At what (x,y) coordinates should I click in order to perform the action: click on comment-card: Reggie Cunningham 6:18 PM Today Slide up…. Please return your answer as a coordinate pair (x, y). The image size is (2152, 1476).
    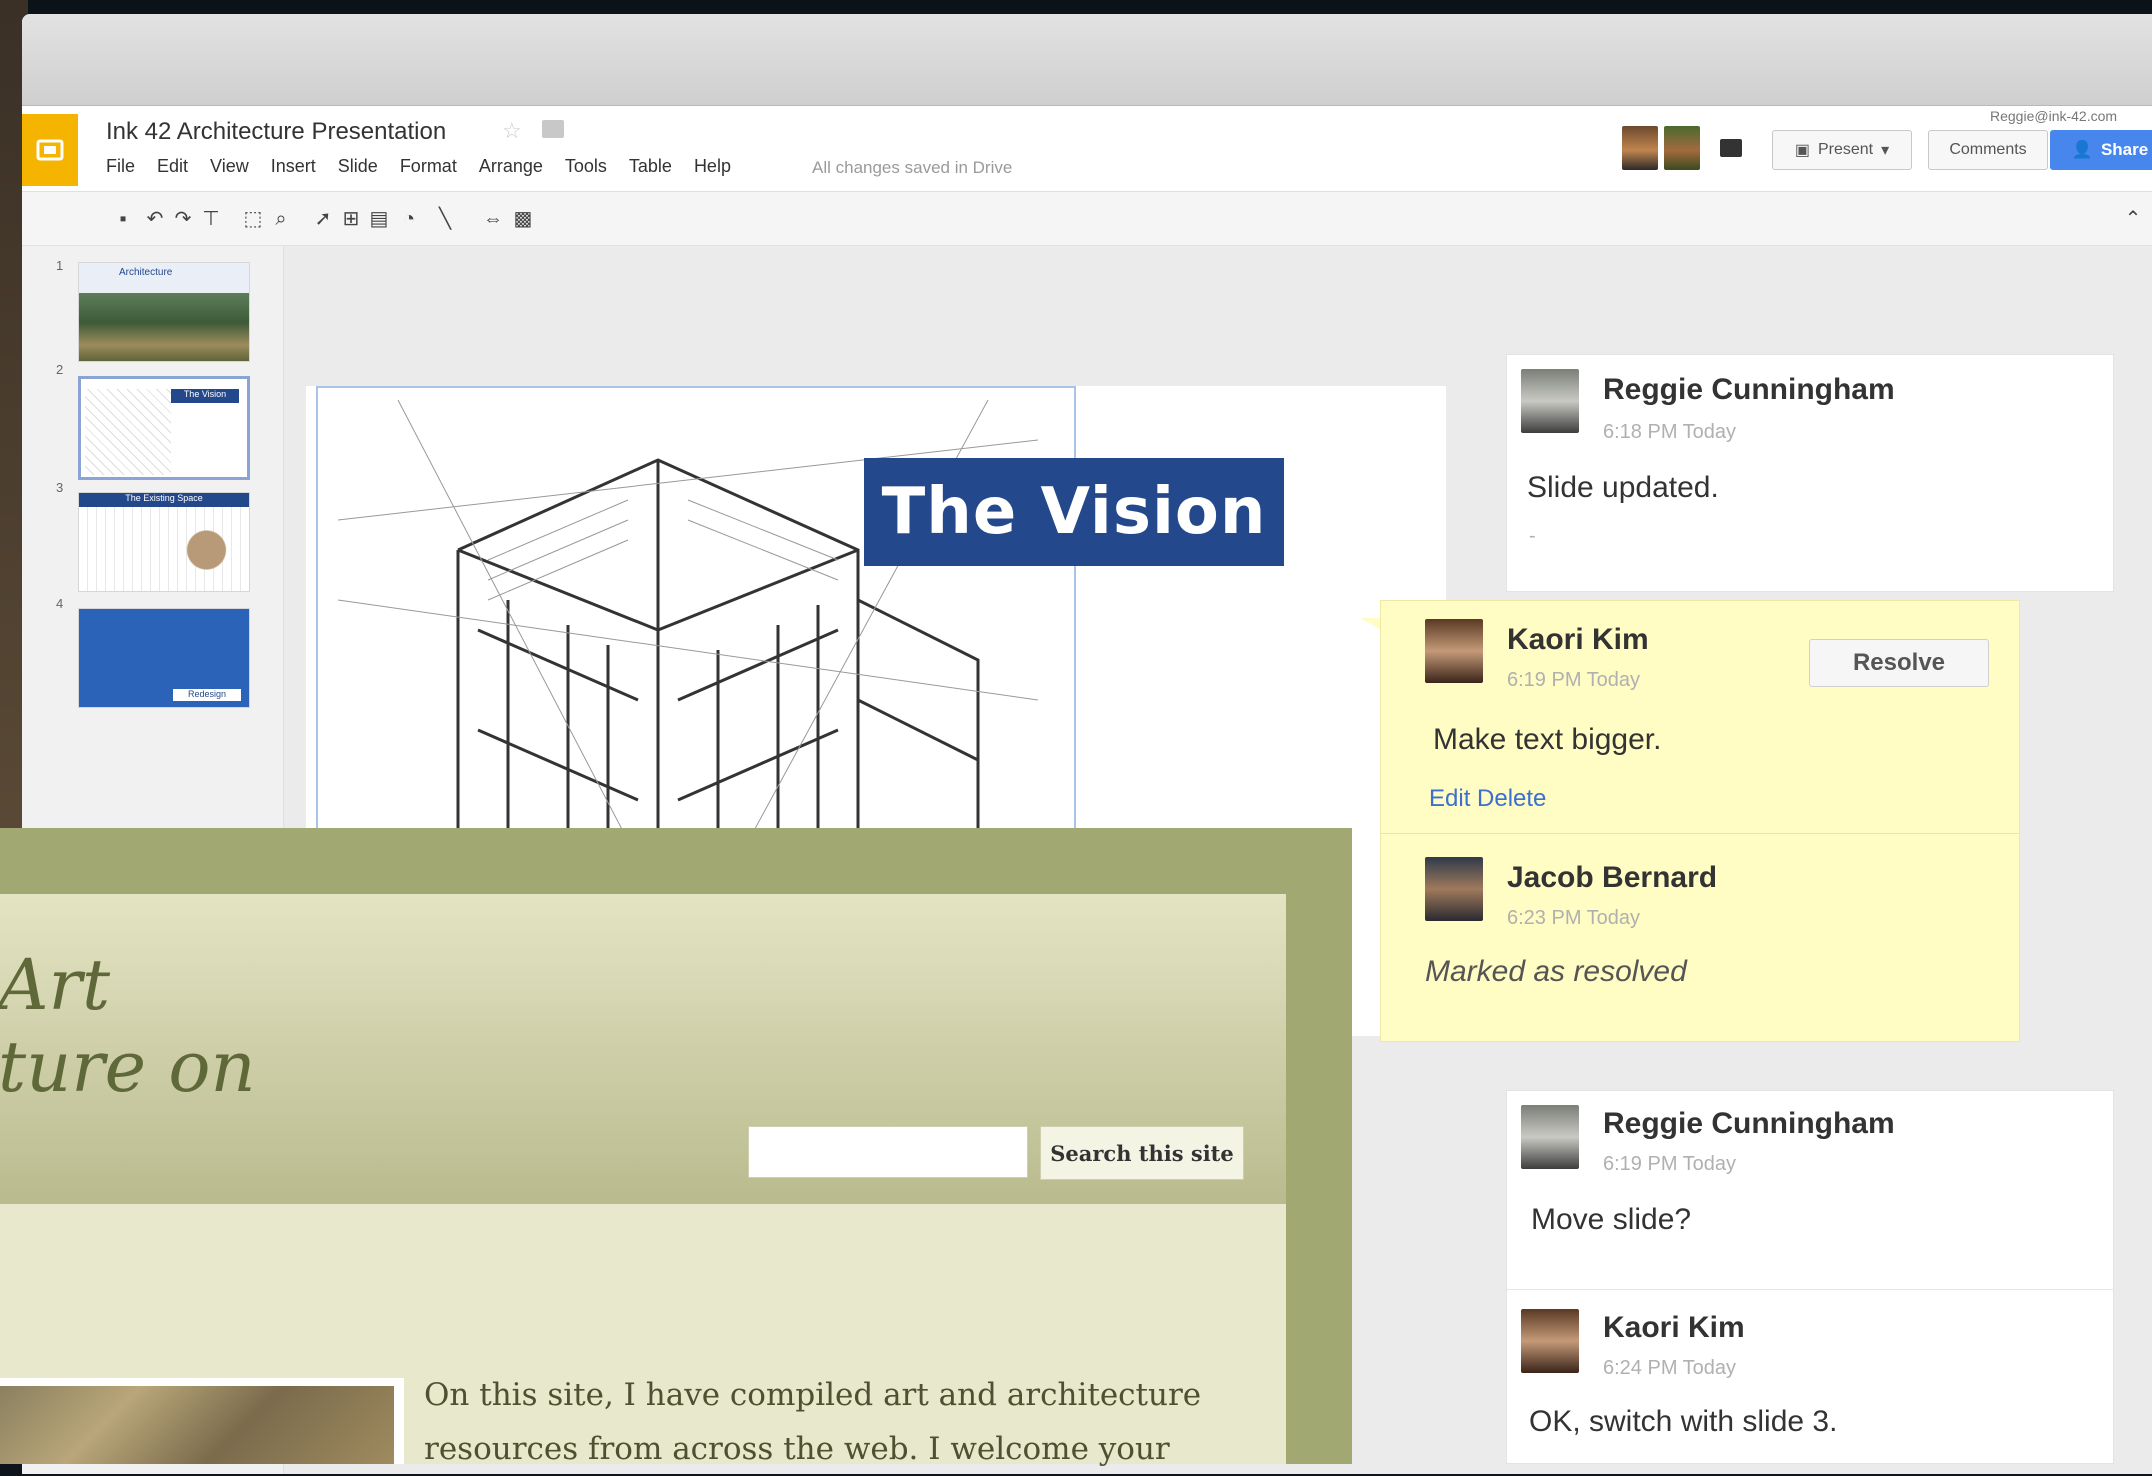
    Looking at the image, I should click on (1810, 473).